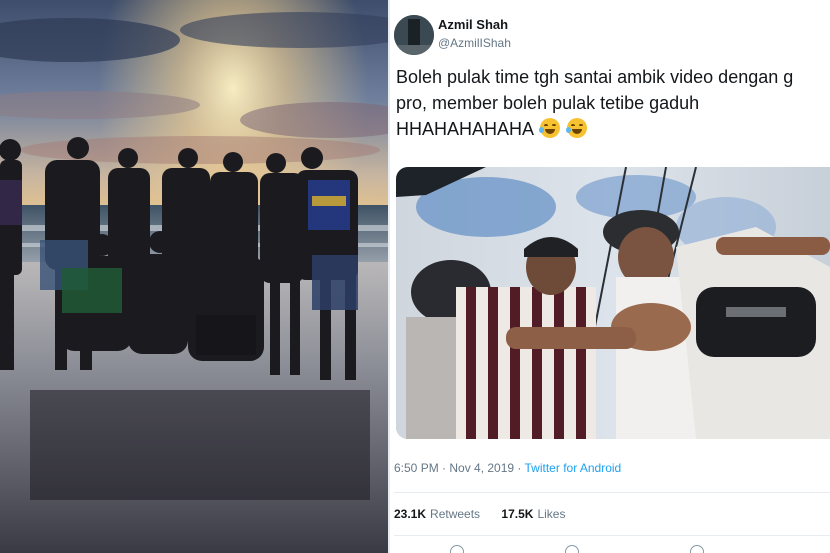  I want to click on retweet-icon, so click(572, 549).